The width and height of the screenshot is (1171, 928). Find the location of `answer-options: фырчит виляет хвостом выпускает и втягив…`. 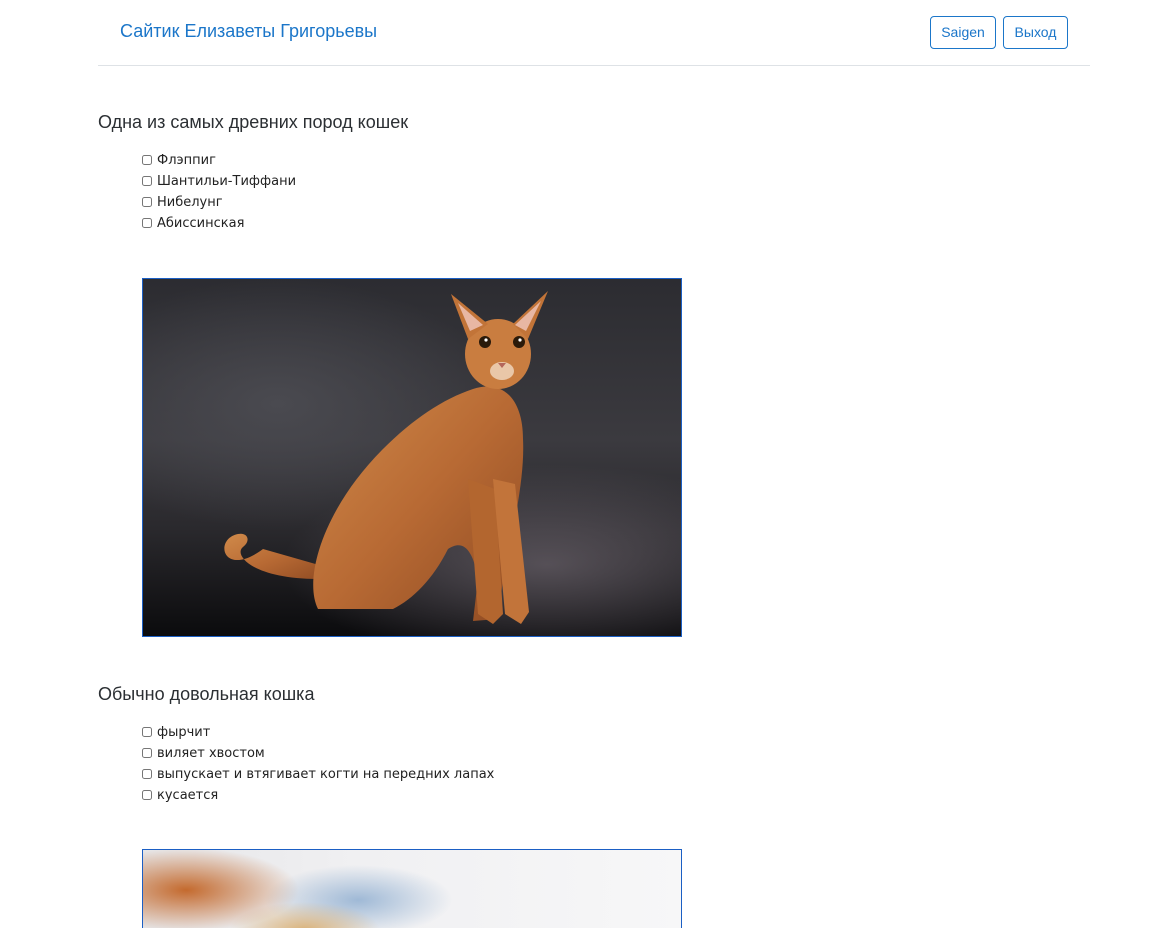

answer-options: фырчит виляет хвостом выпускает и втягив… is located at coordinates (318, 764).